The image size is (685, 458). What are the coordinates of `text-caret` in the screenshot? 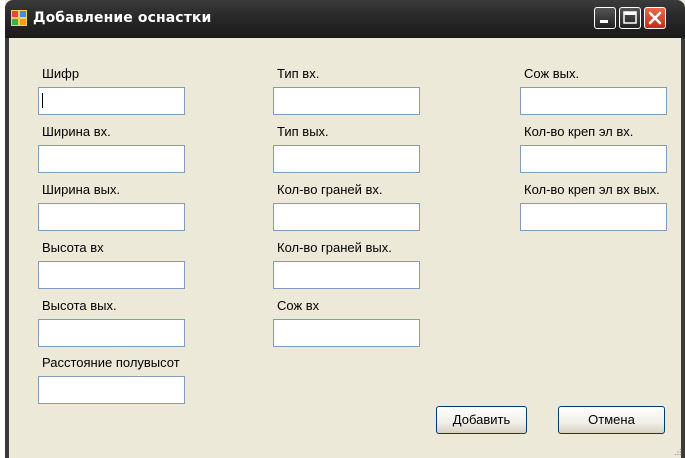 It's located at (42, 100).